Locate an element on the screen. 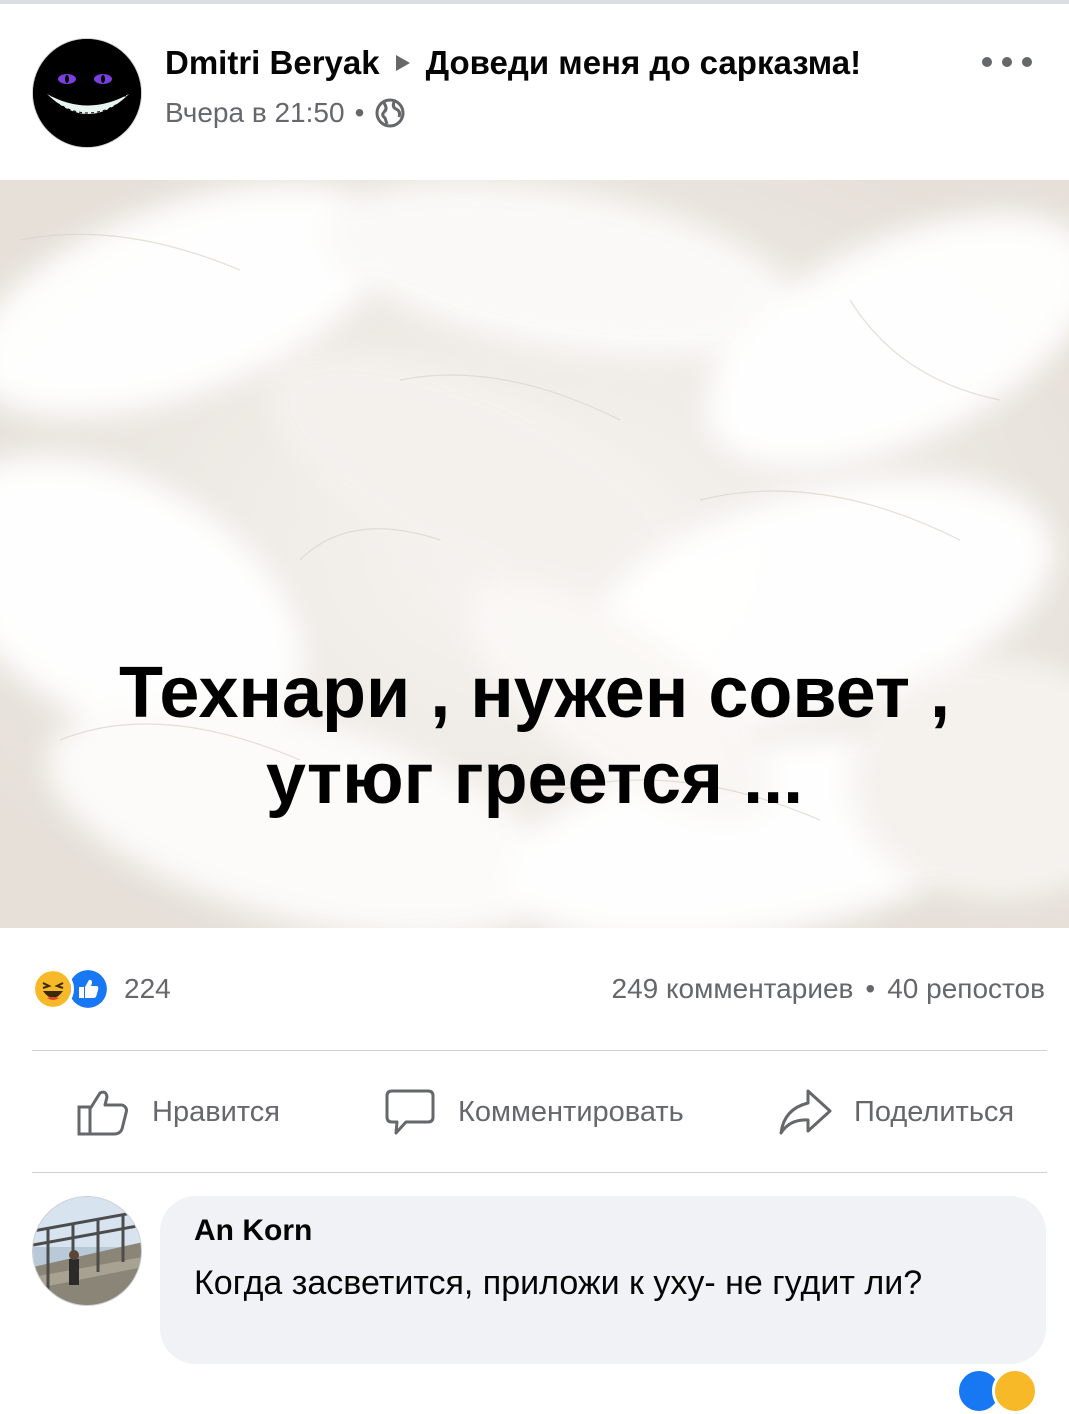  comment-button: Комментировать is located at coordinates (534, 1112).